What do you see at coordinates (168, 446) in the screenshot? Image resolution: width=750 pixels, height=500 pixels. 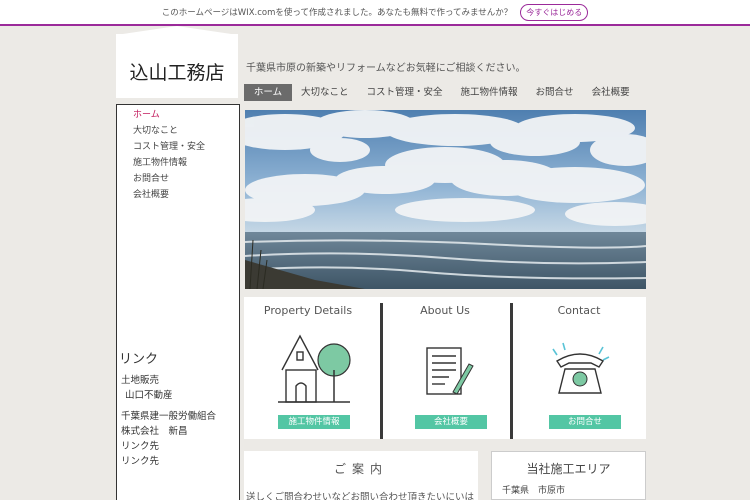 I see `link-placeholder-1: リンク先` at bounding box center [168, 446].